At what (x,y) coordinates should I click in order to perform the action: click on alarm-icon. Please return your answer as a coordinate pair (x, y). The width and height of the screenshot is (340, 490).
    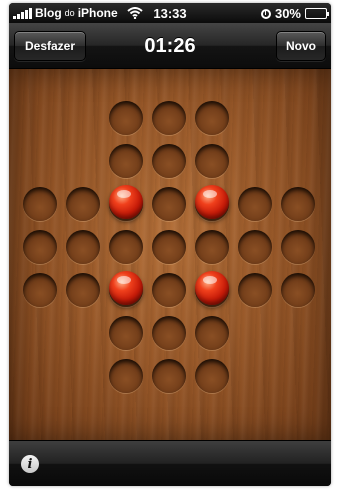
    Looking at the image, I should click on (265, 13).